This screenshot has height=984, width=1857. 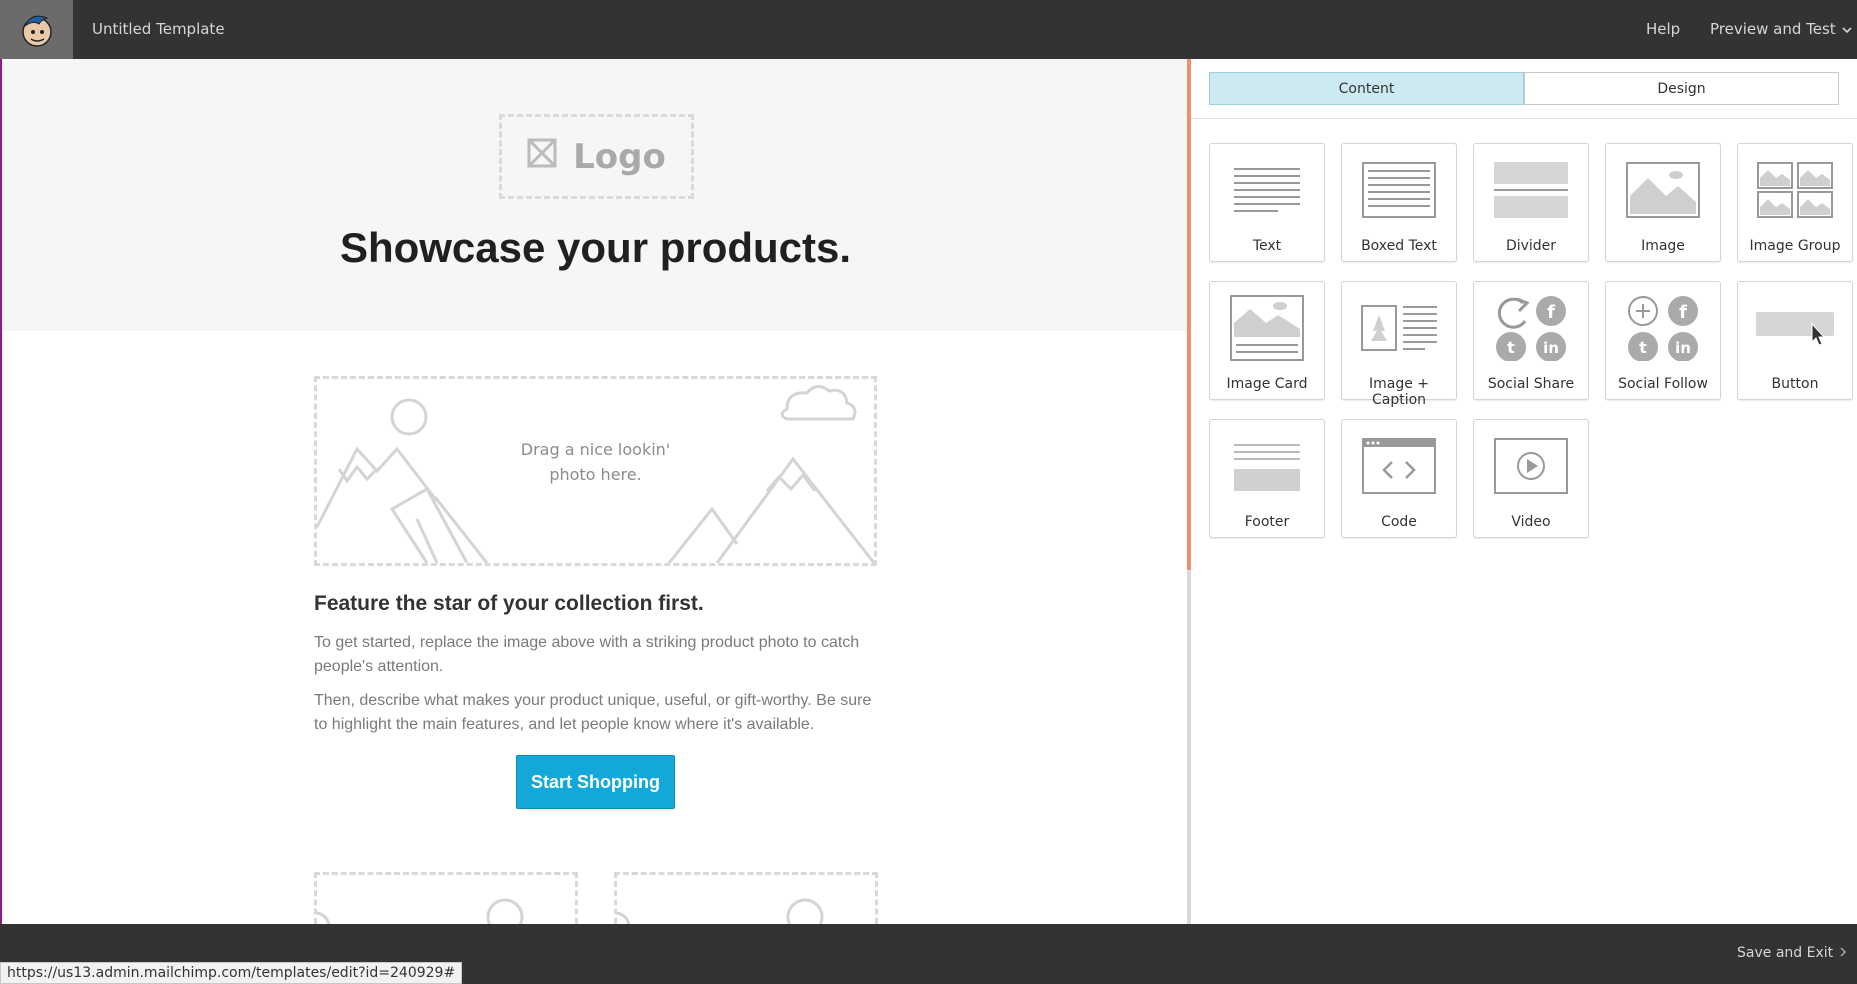 What do you see at coordinates (1843, 953) in the screenshot?
I see `chevron-right-icon` at bounding box center [1843, 953].